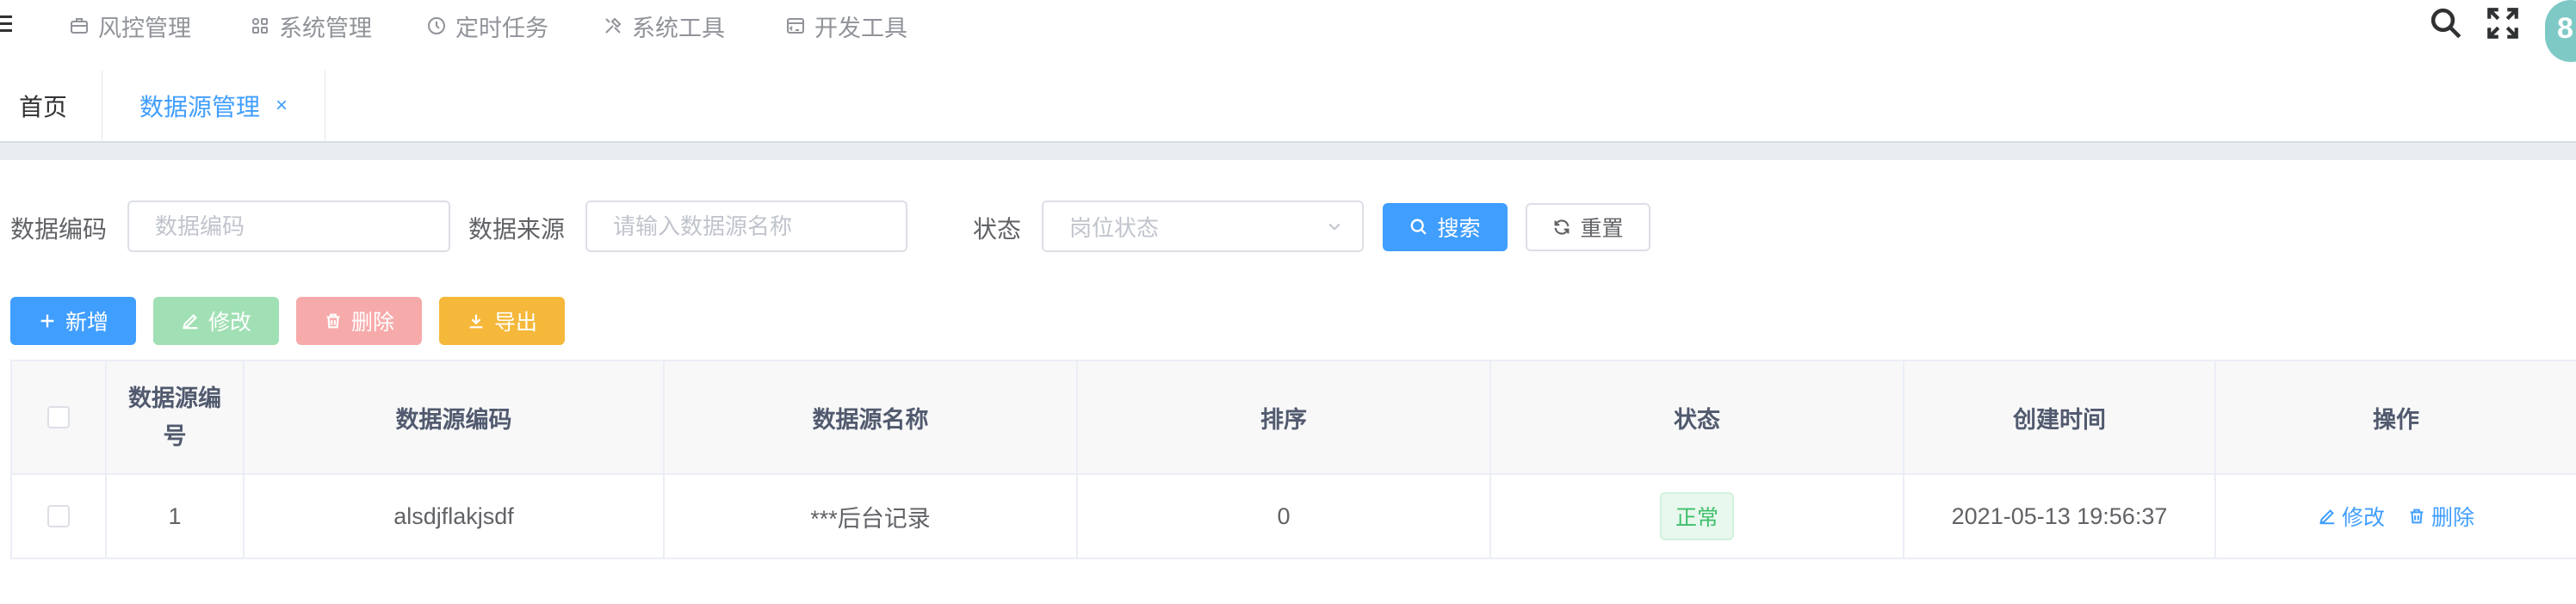  Describe the element at coordinates (199, 107) in the screenshot. I see `tab-label: 数据源管理` at that location.